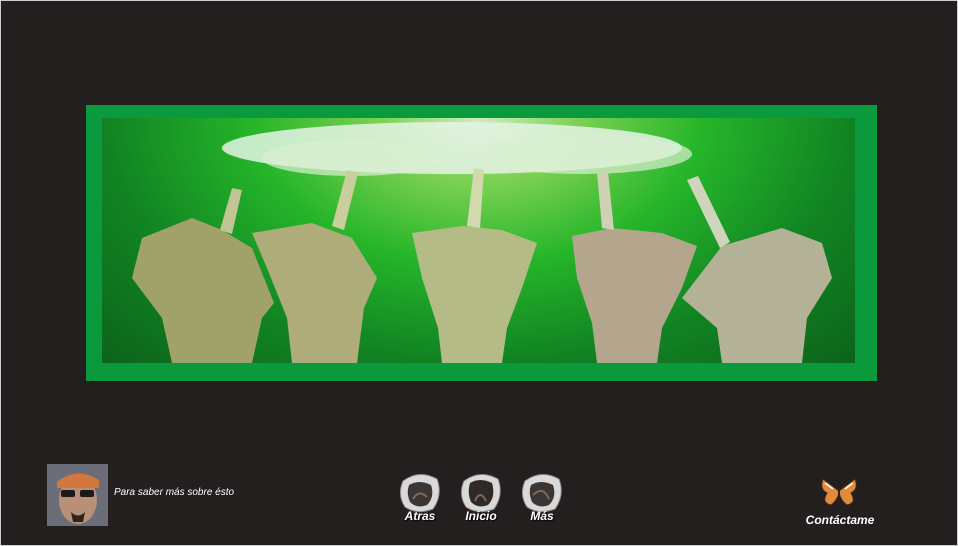 Image resolution: width=958 pixels, height=546 pixels. Describe the element at coordinates (542, 499) in the screenshot. I see `more-button: Más` at that location.